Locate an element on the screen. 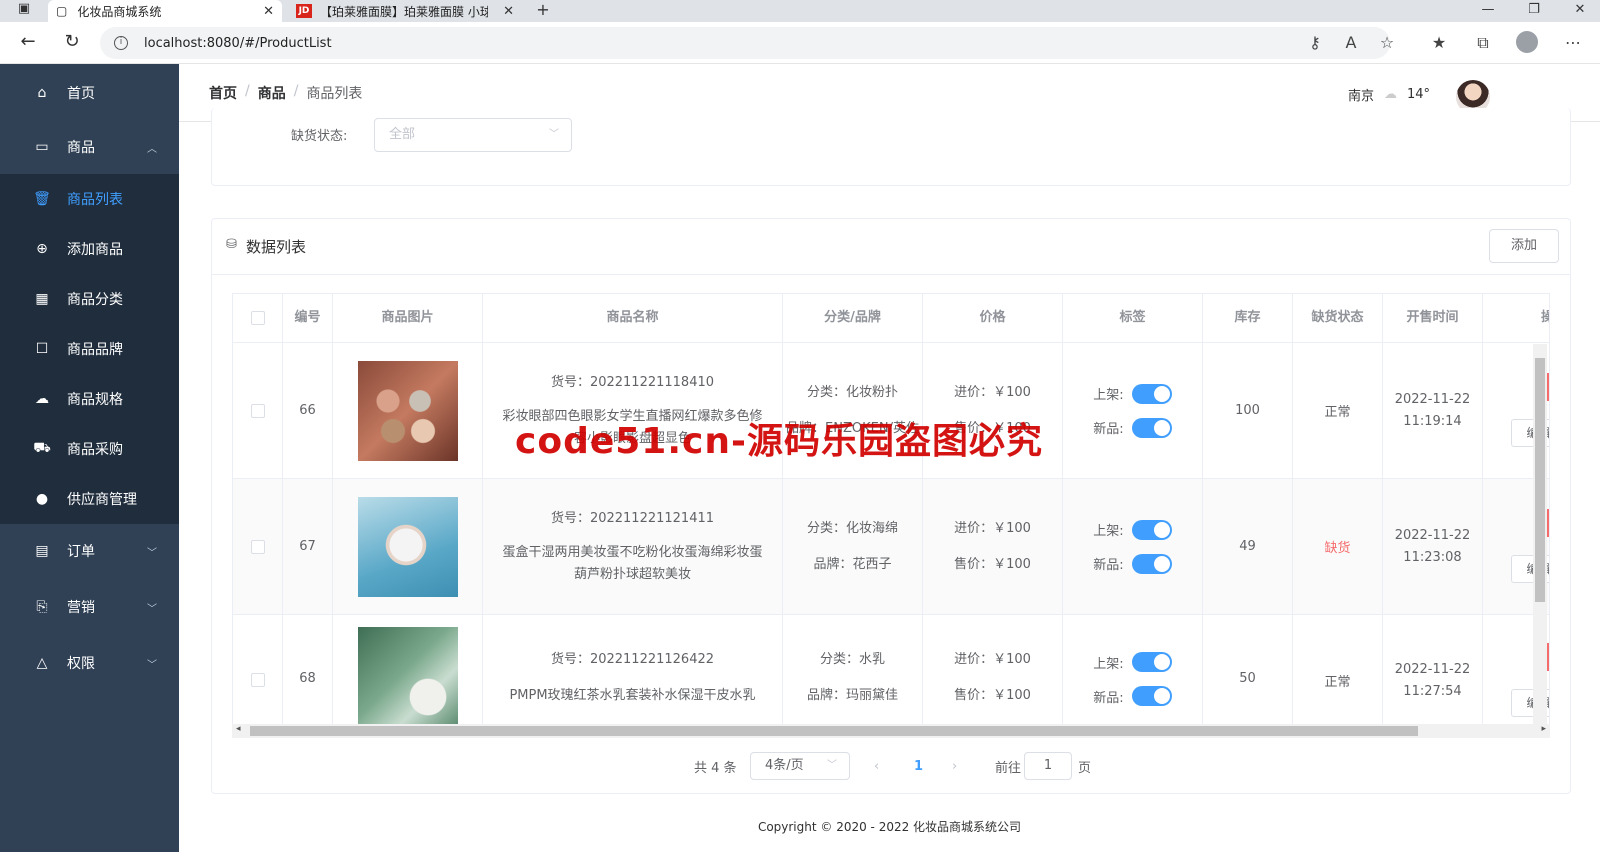 The height and width of the screenshot is (852, 1600). sidebar-item-product: ▭ 商品 ︿ is located at coordinates (89, 147).